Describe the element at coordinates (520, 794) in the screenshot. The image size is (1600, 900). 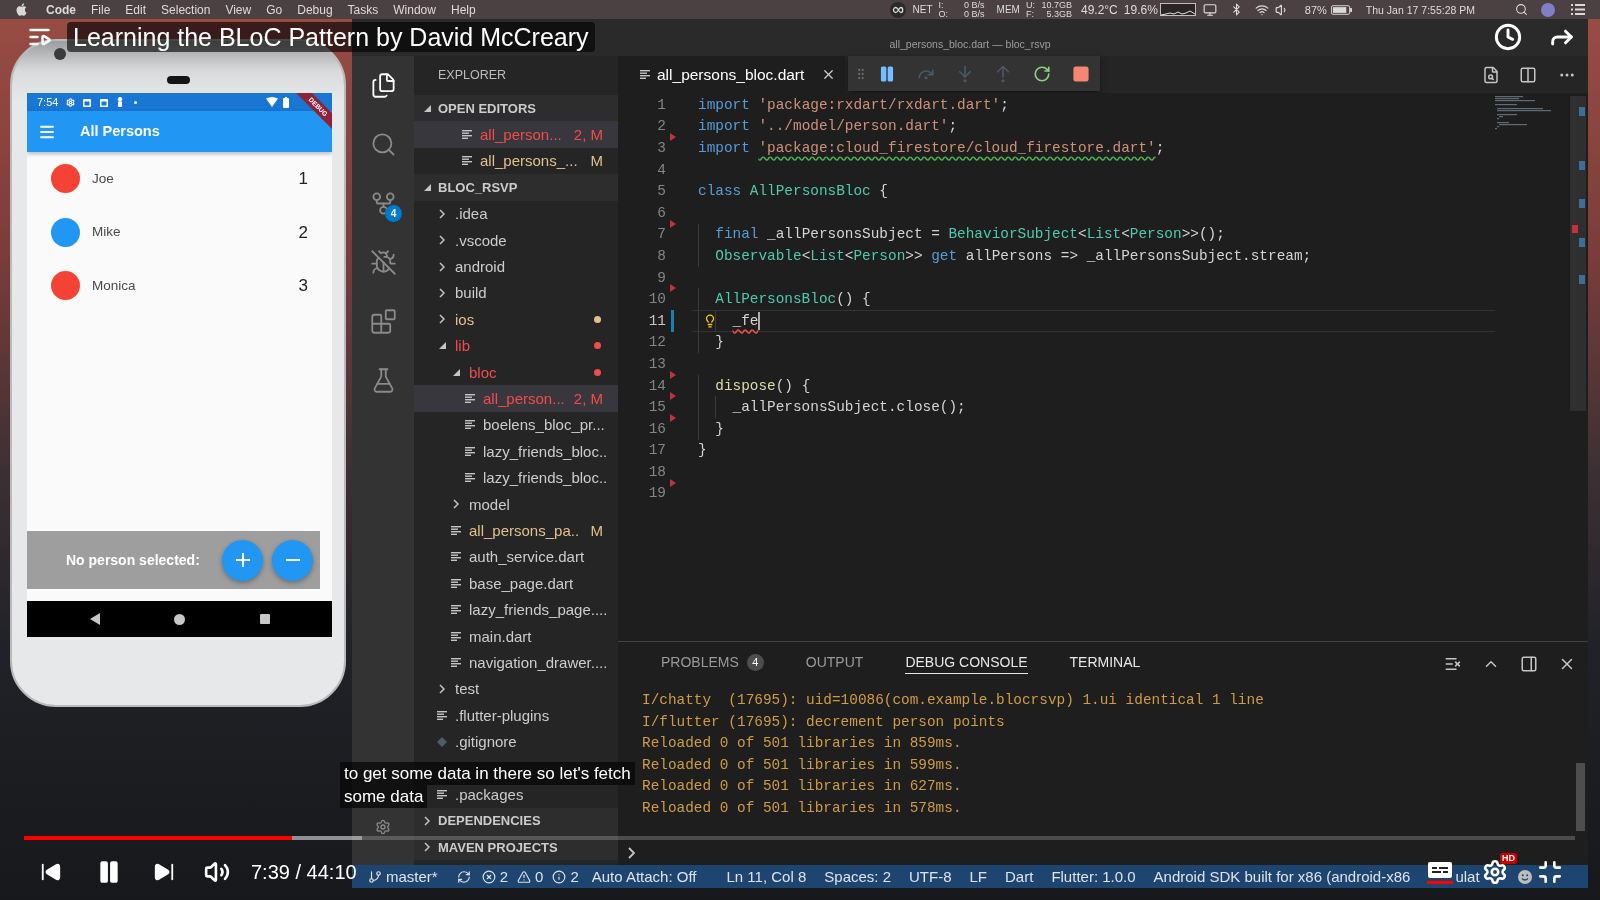
I see `tree-item: .packages` at that location.